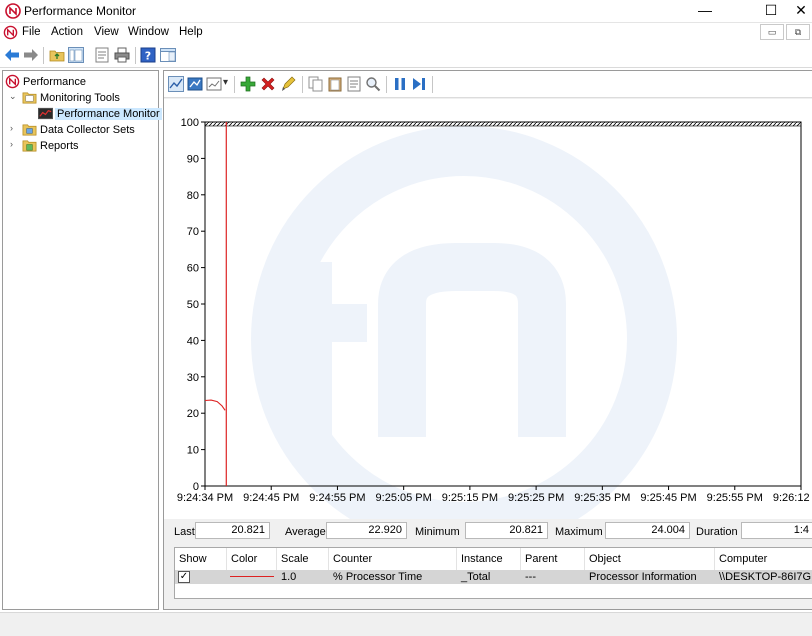  Describe the element at coordinates (579, 532) in the screenshot. I see `maximum-label: Maximum` at that location.